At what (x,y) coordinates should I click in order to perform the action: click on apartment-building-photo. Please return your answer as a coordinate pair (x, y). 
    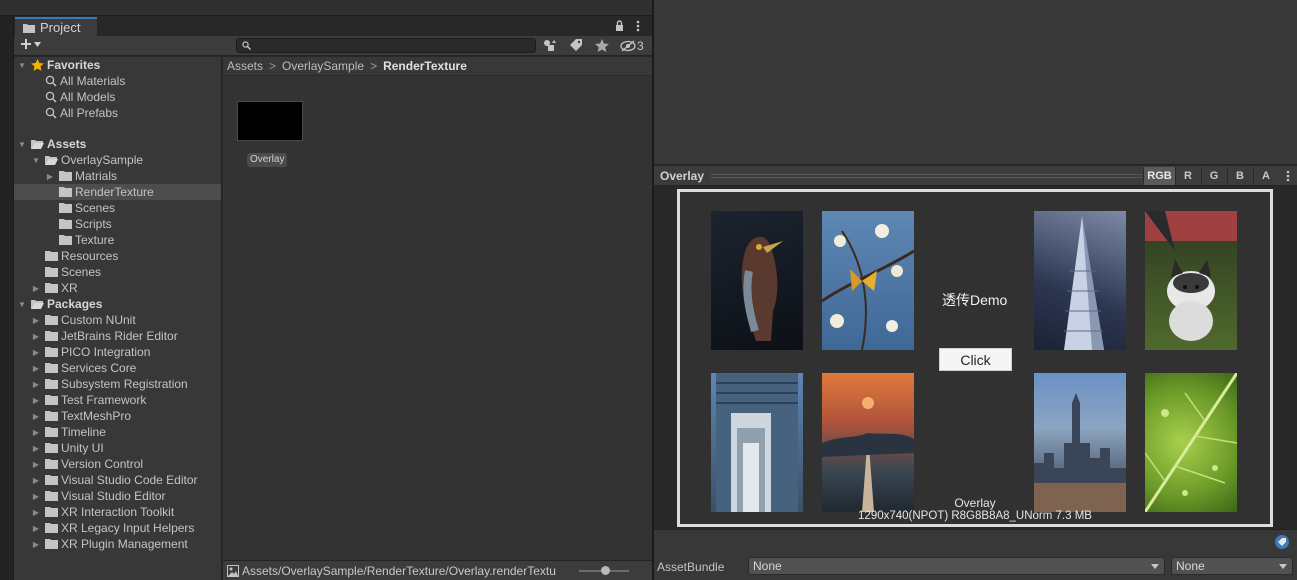
    Looking at the image, I should click on (757, 442).